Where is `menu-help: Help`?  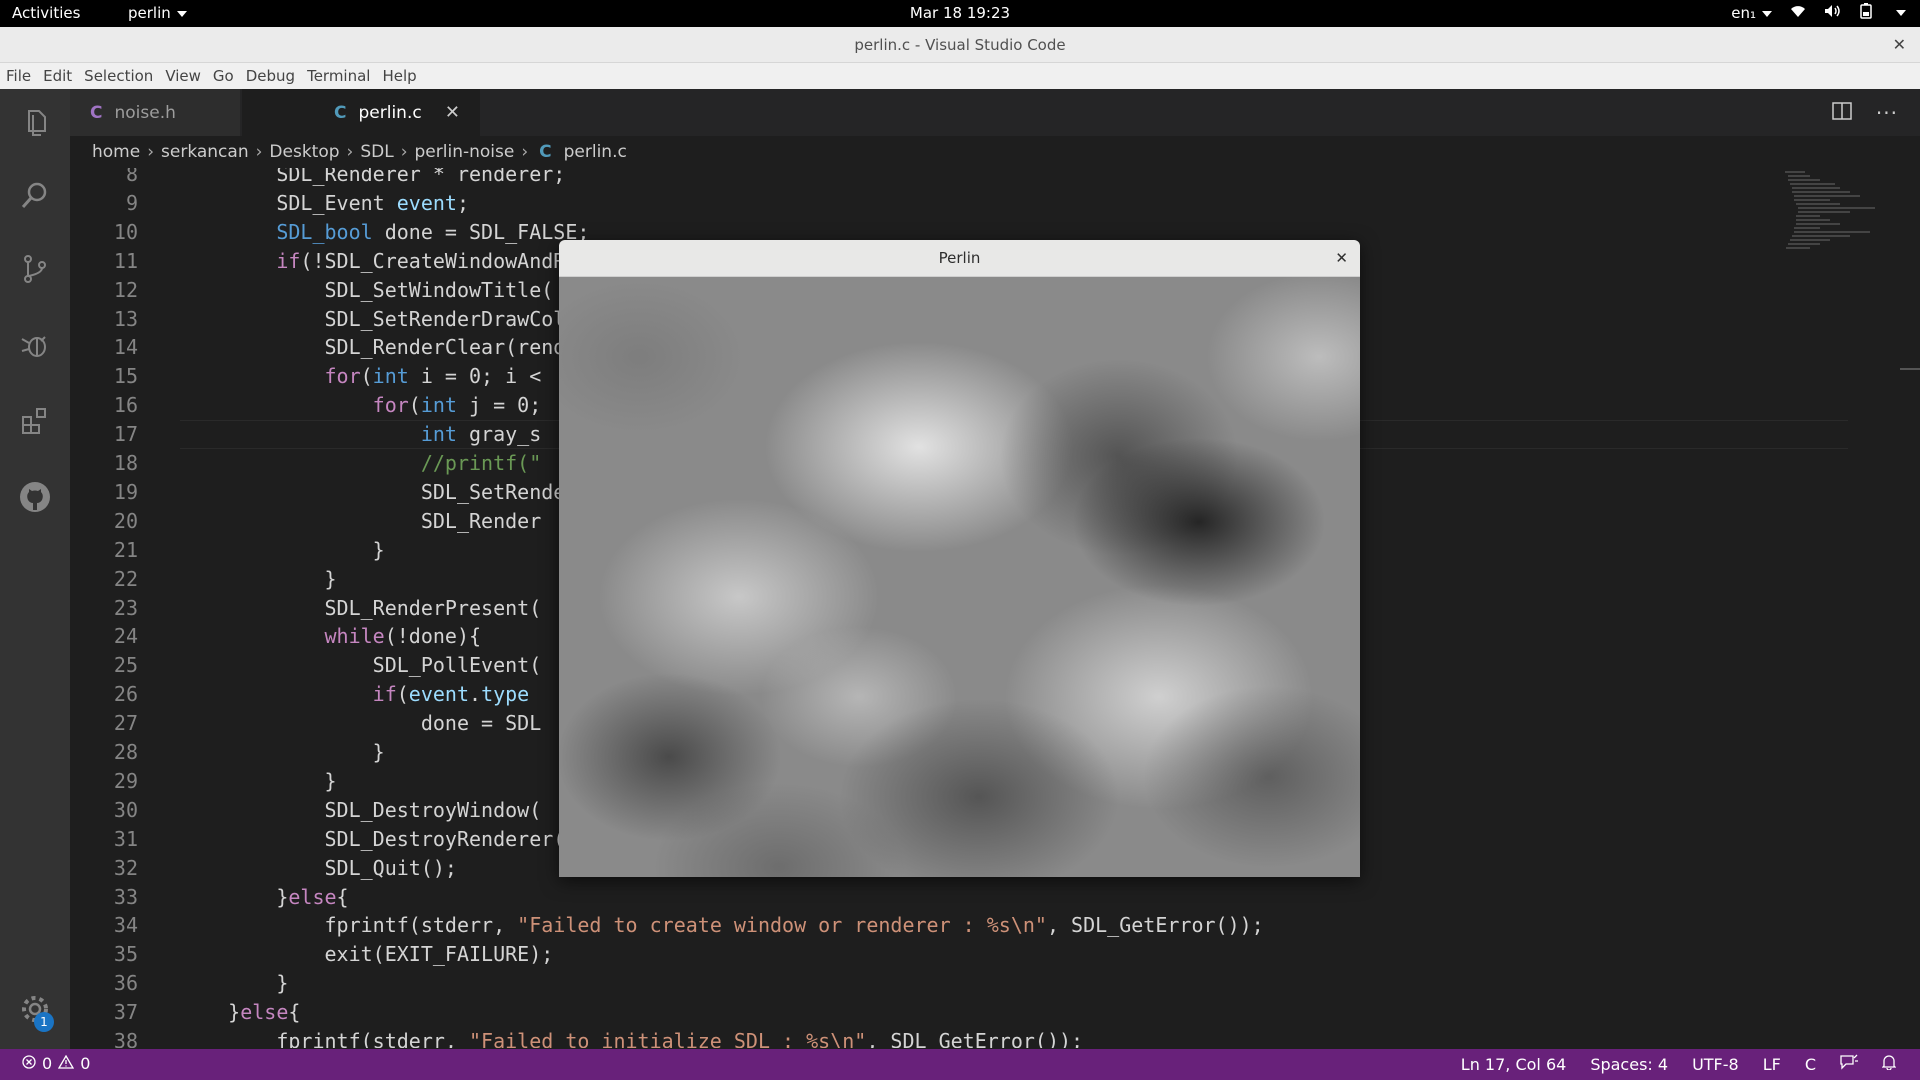
menu-help: Help is located at coordinates (399, 76).